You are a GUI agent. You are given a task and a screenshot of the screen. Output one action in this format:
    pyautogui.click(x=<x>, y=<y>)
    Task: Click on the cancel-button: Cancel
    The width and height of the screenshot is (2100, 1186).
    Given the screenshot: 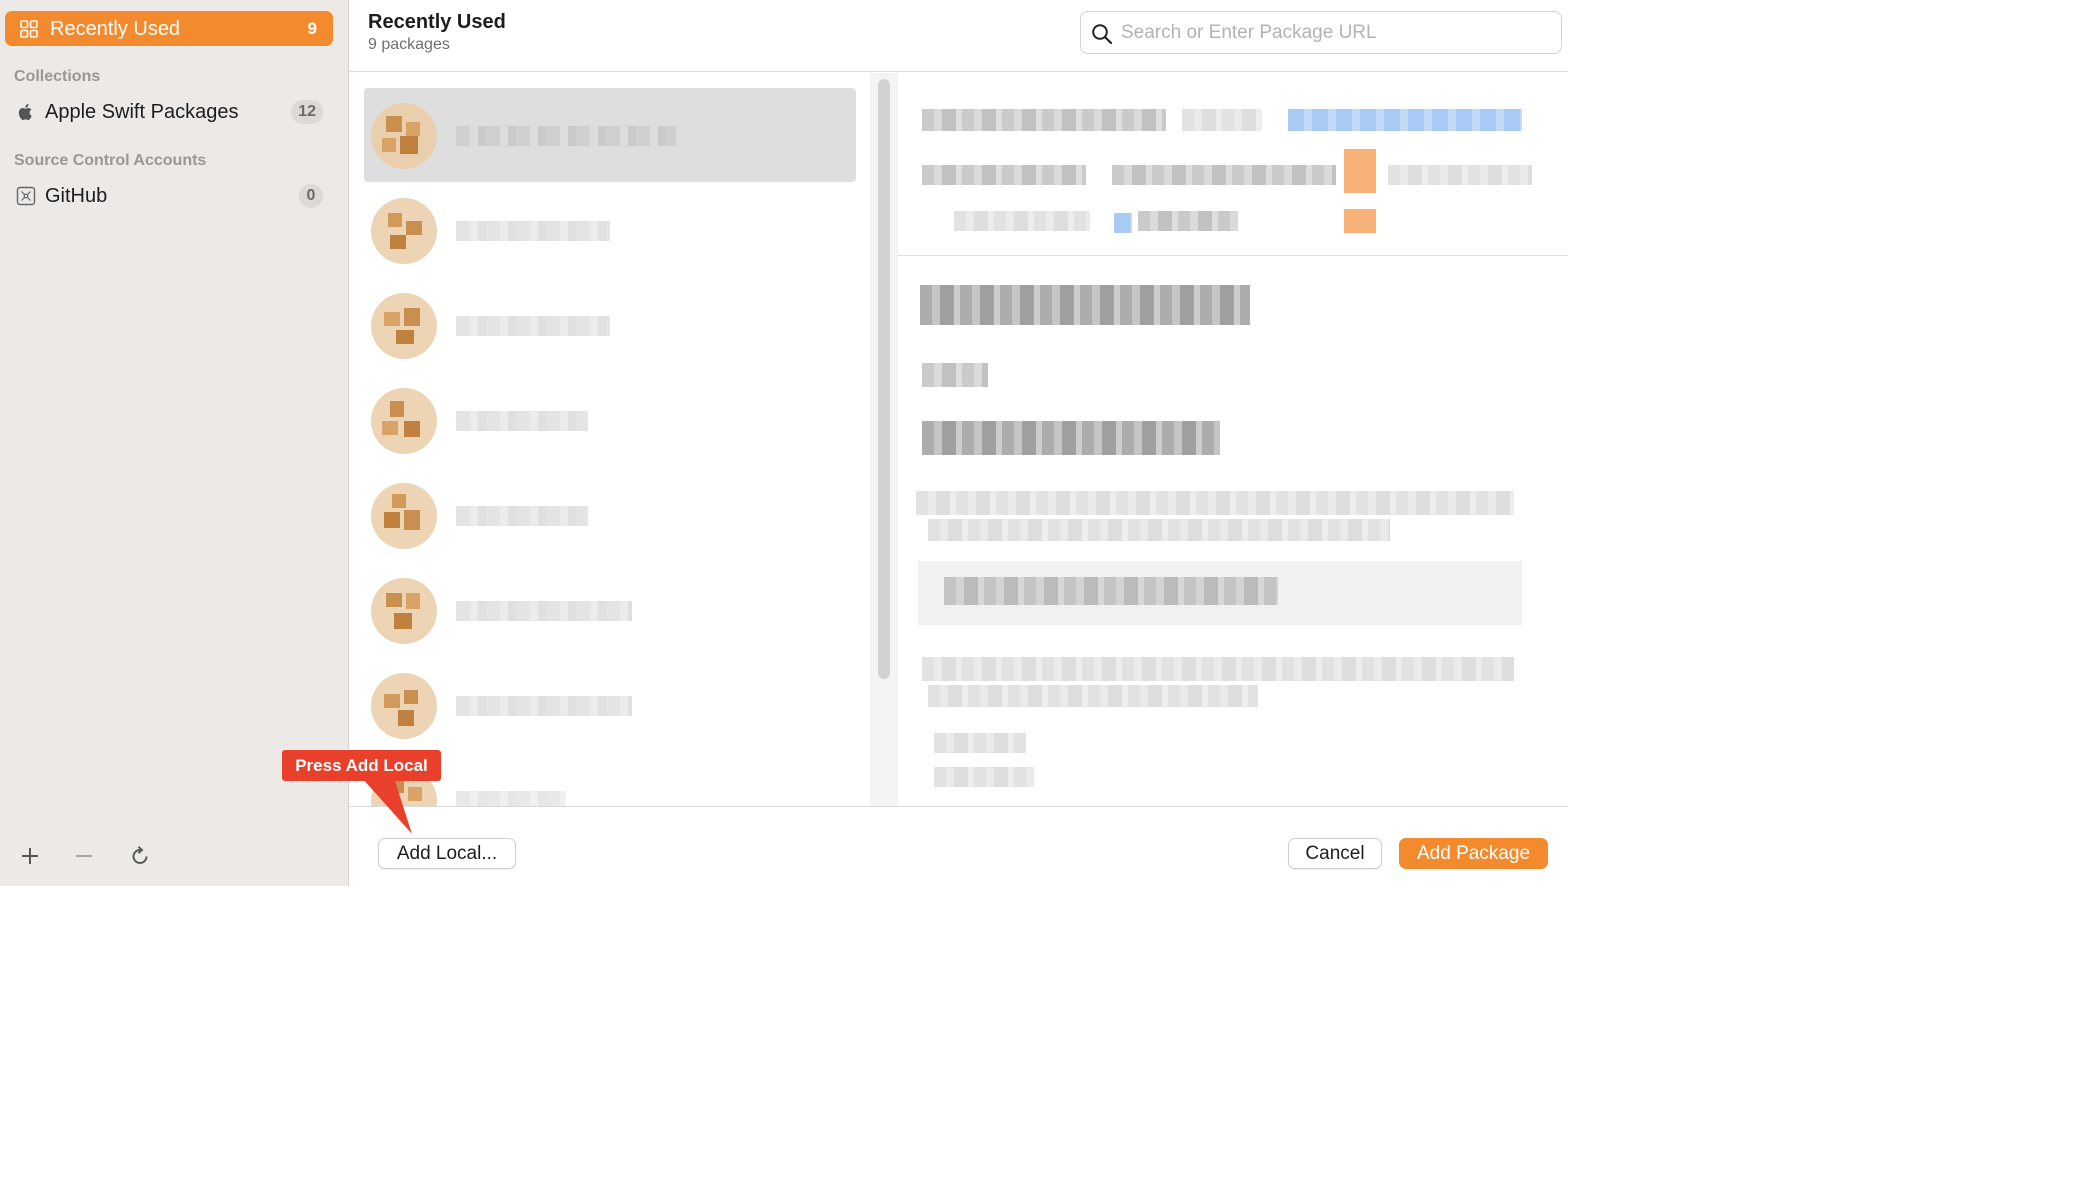 What is the action you would take?
    pyautogui.click(x=1335, y=853)
    